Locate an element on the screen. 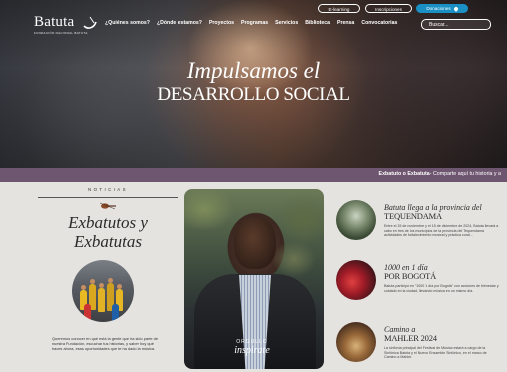 The width and height of the screenshot is (507, 372). inspirate-badge: ORGULLO inspirate is located at coordinates (252, 347).